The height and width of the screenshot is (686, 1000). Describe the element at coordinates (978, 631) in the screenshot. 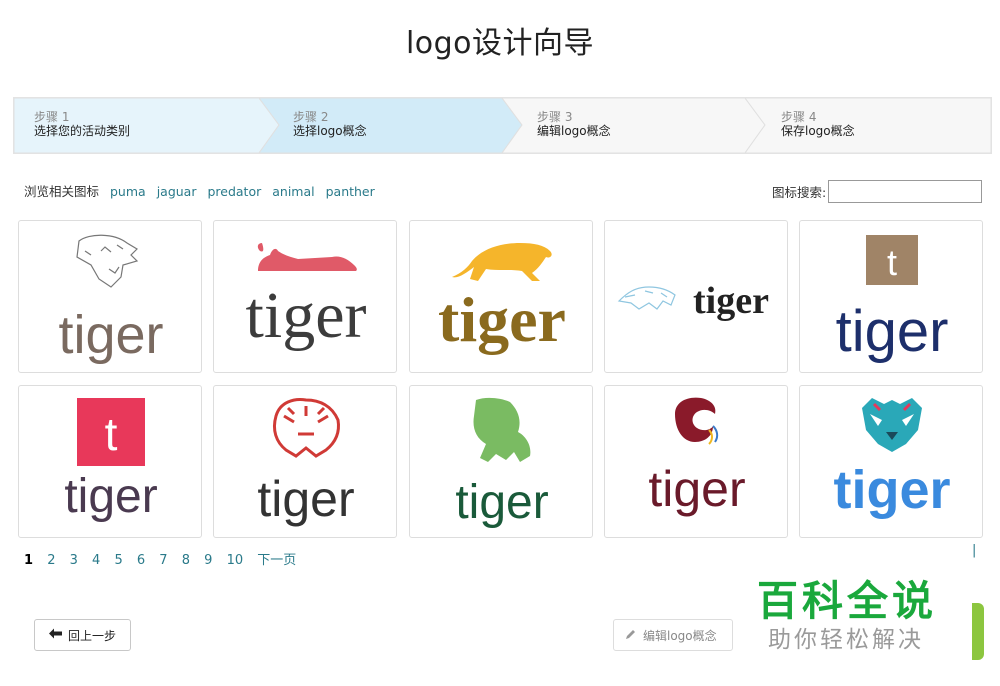

I see `next-button-edge` at that location.